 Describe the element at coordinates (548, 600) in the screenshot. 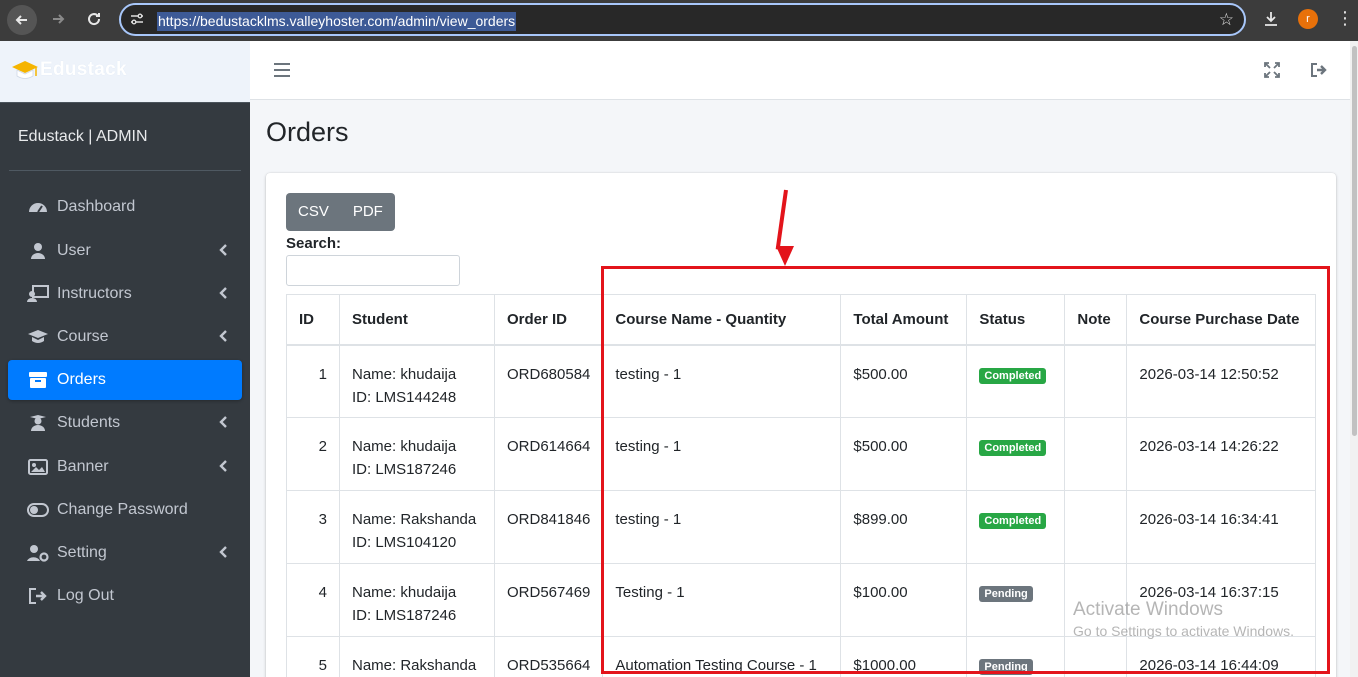

I see `order-number-cell: ORD567469` at that location.